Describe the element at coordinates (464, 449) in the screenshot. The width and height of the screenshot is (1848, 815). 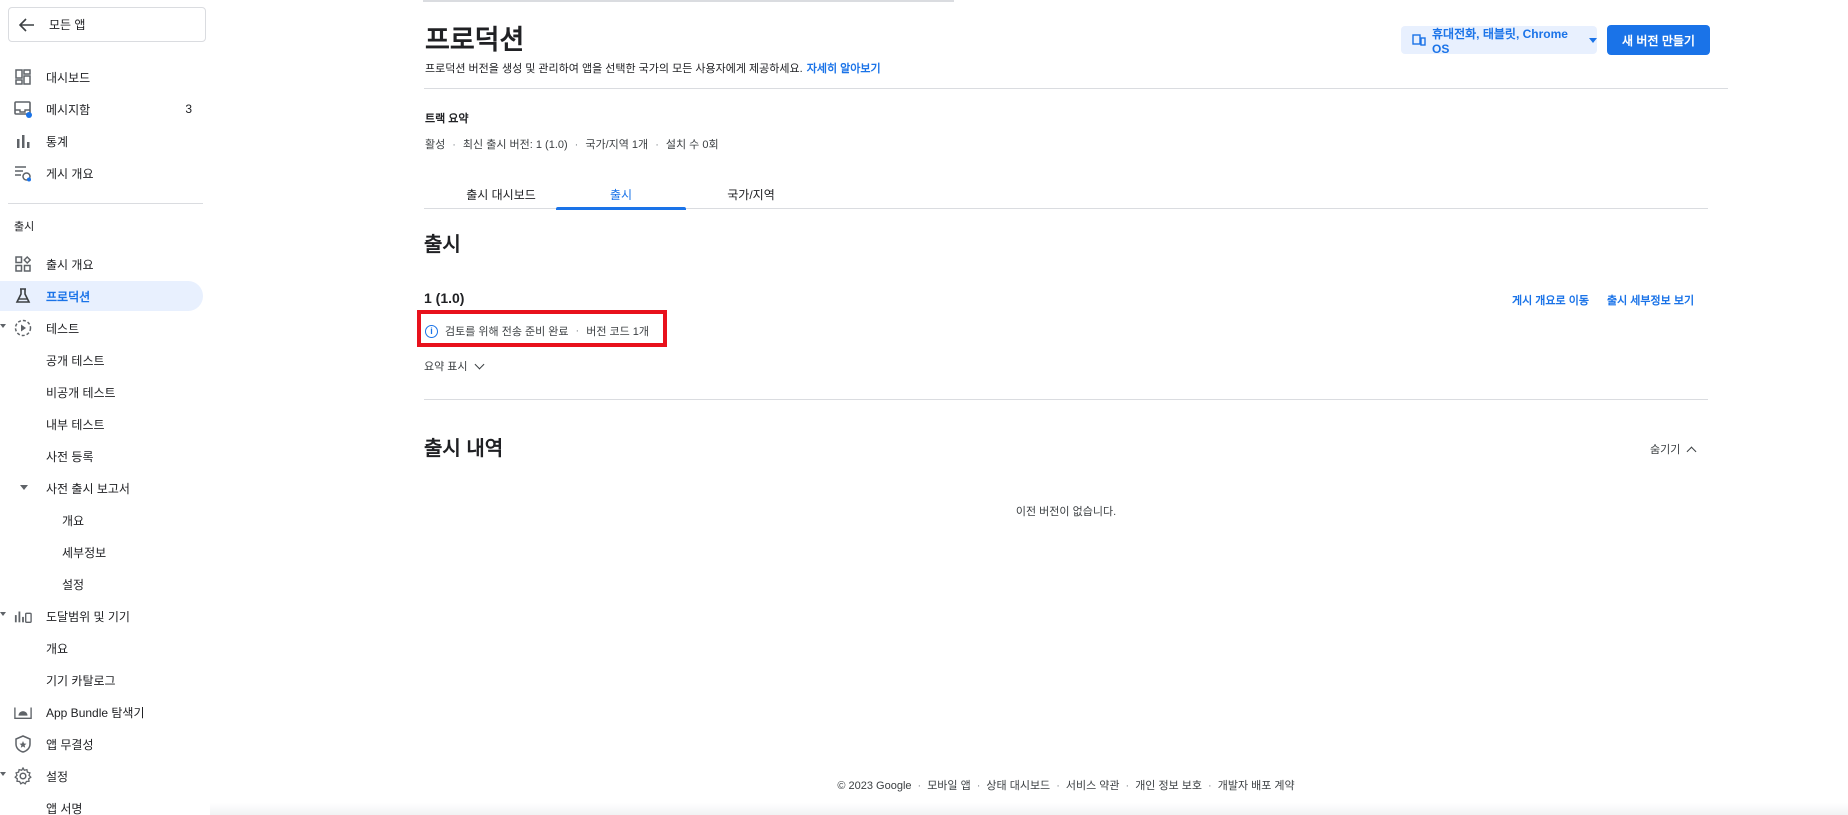
I see `release-history-title: 출시 내역` at that location.